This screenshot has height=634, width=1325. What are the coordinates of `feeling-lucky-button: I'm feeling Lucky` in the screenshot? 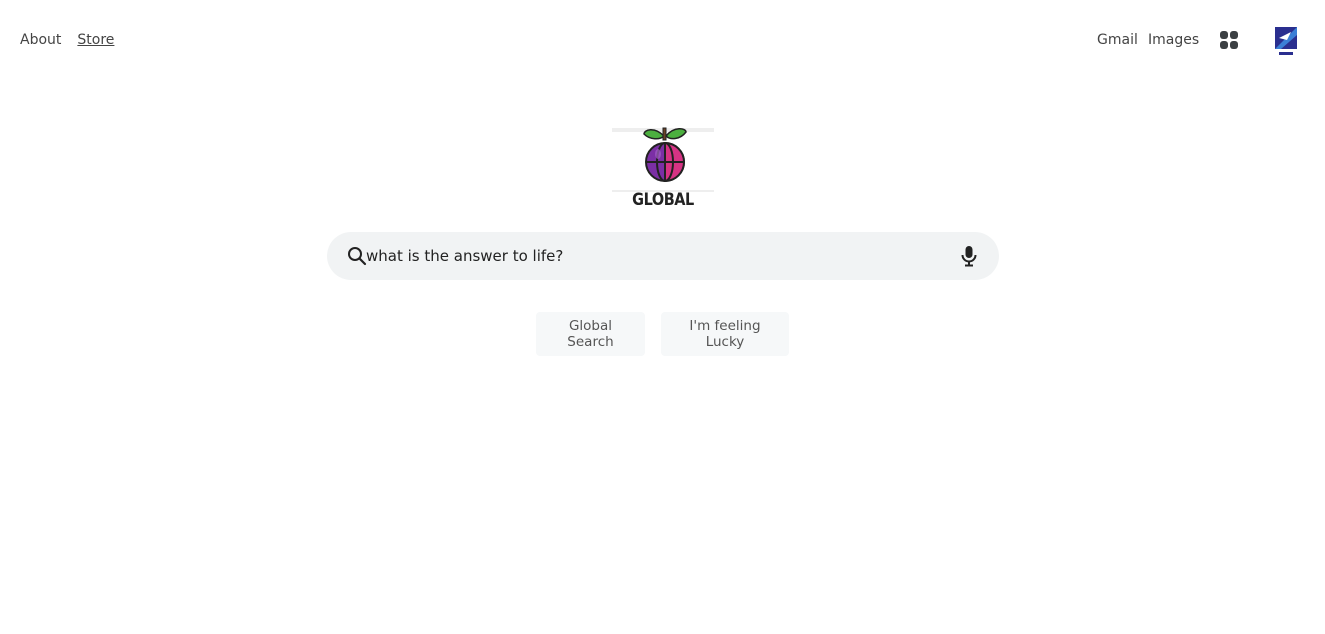 It's located at (725, 334).